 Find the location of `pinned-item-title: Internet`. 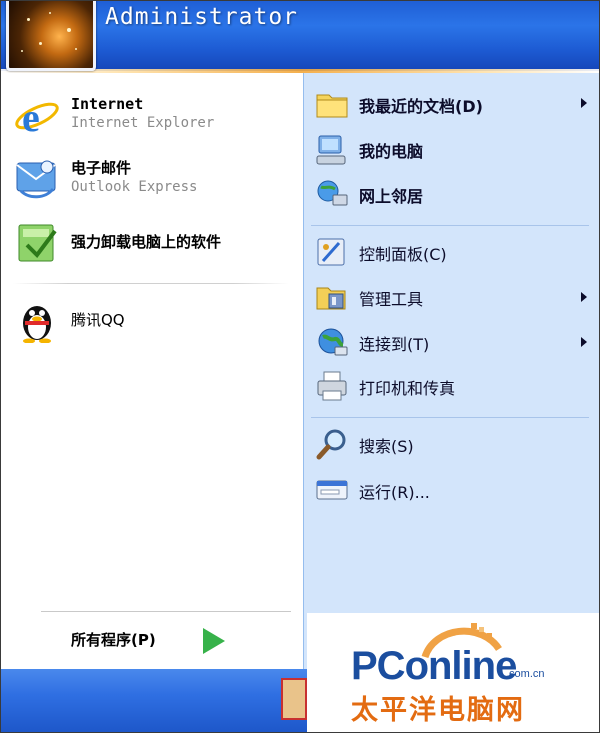

pinned-item-title: Internet is located at coordinates (107, 104).